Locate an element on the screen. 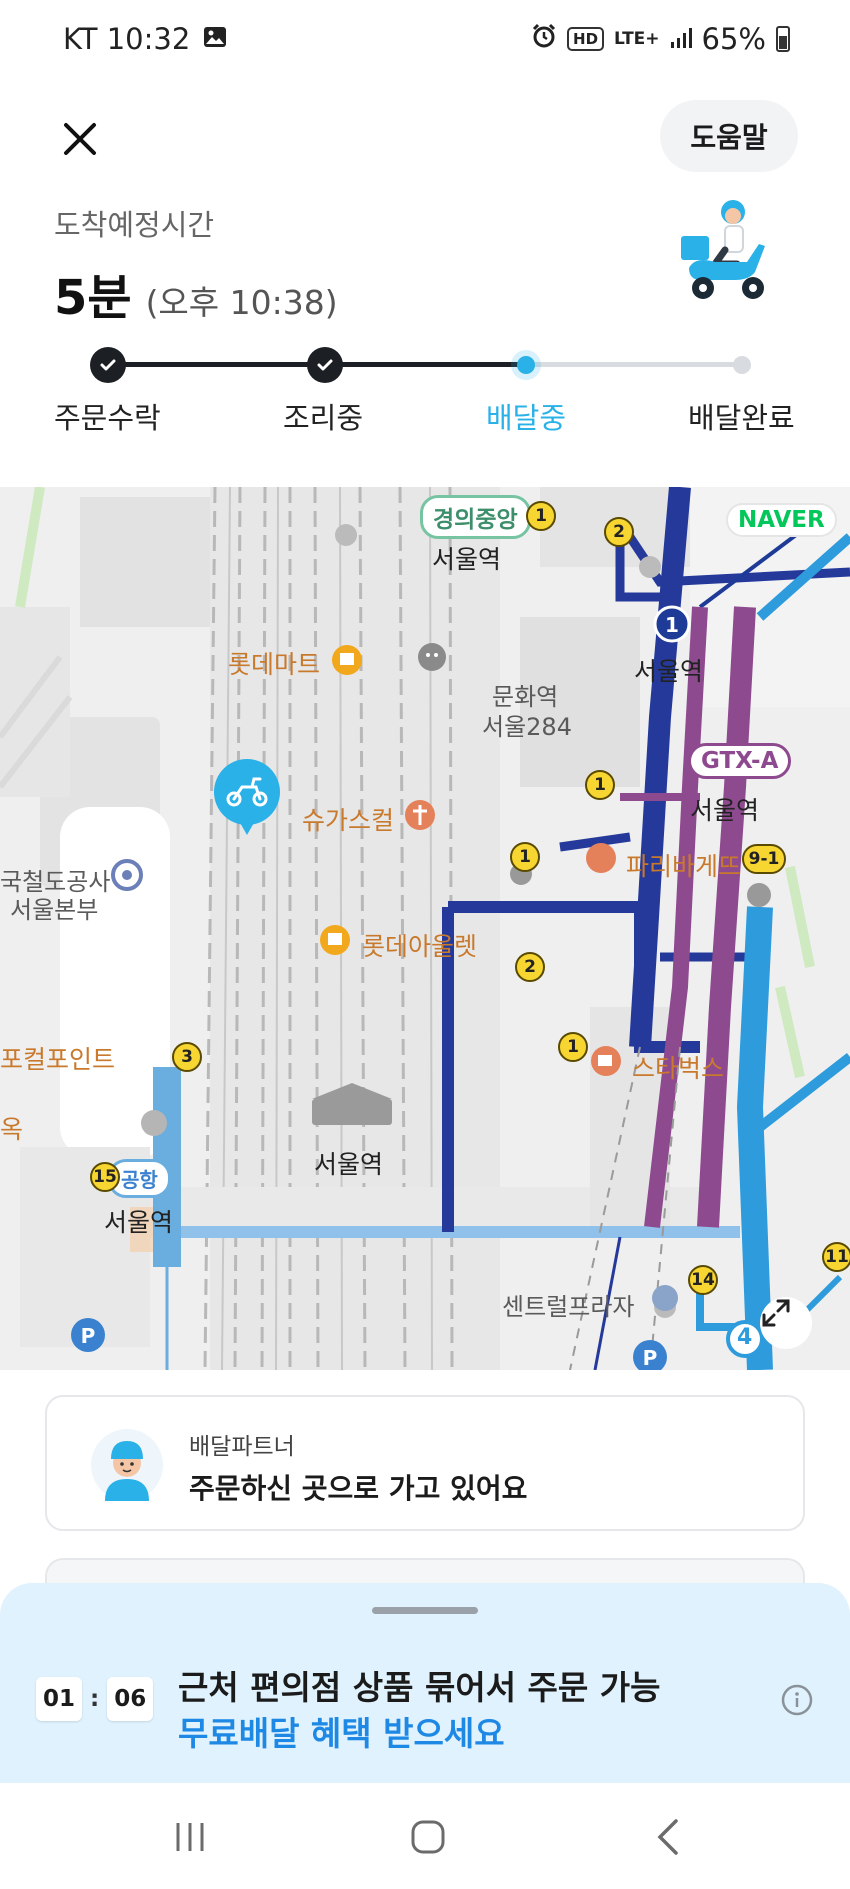  svg-text: 1 is located at coordinates (672, 625).